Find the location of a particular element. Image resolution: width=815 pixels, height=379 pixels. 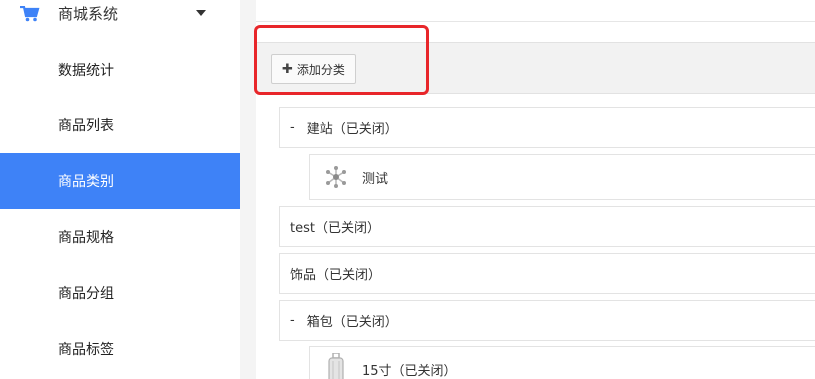

sidebar-item-statistics: 数据统计 is located at coordinates (120, 70).